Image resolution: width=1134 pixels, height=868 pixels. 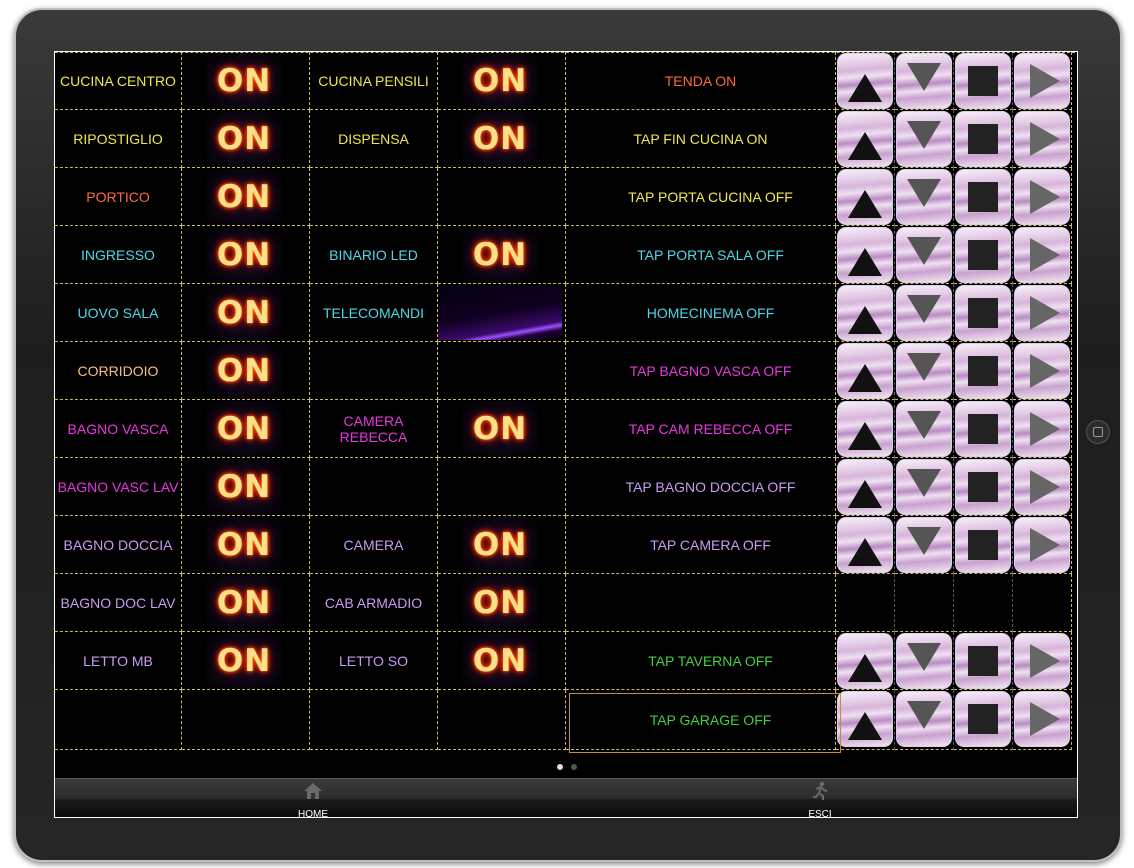 What do you see at coordinates (118, 428) in the screenshot?
I see `light-label: BAGNO VASCA` at bounding box center [118, 428].